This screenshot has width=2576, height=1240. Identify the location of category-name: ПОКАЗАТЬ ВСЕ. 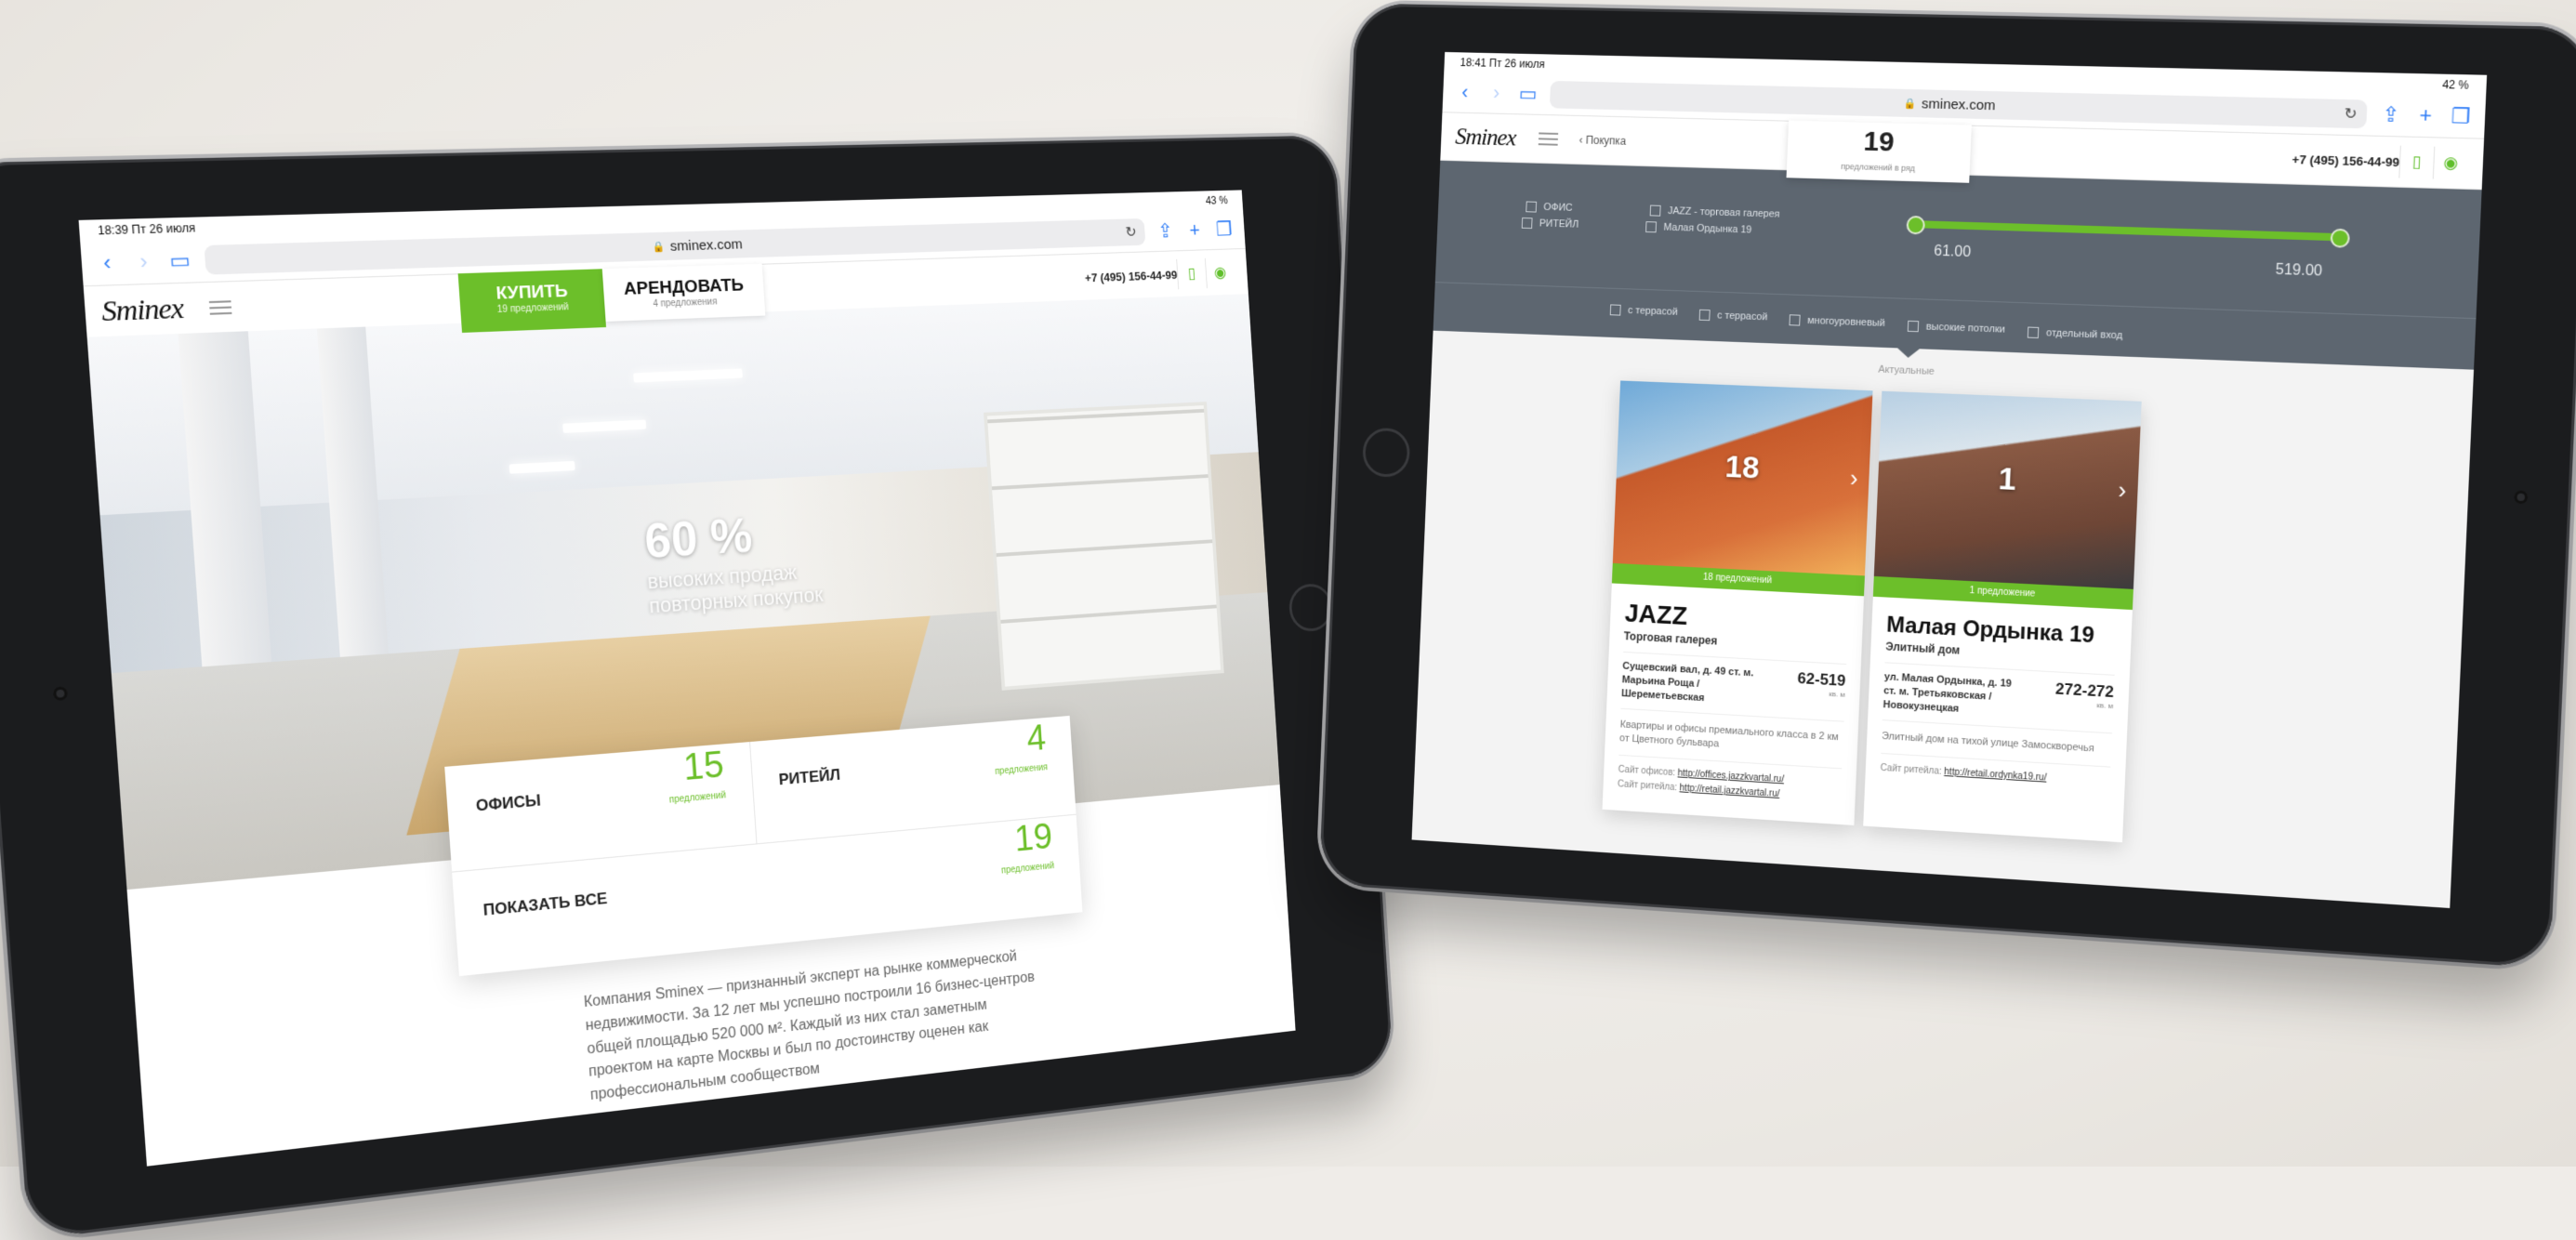
(545, 904).